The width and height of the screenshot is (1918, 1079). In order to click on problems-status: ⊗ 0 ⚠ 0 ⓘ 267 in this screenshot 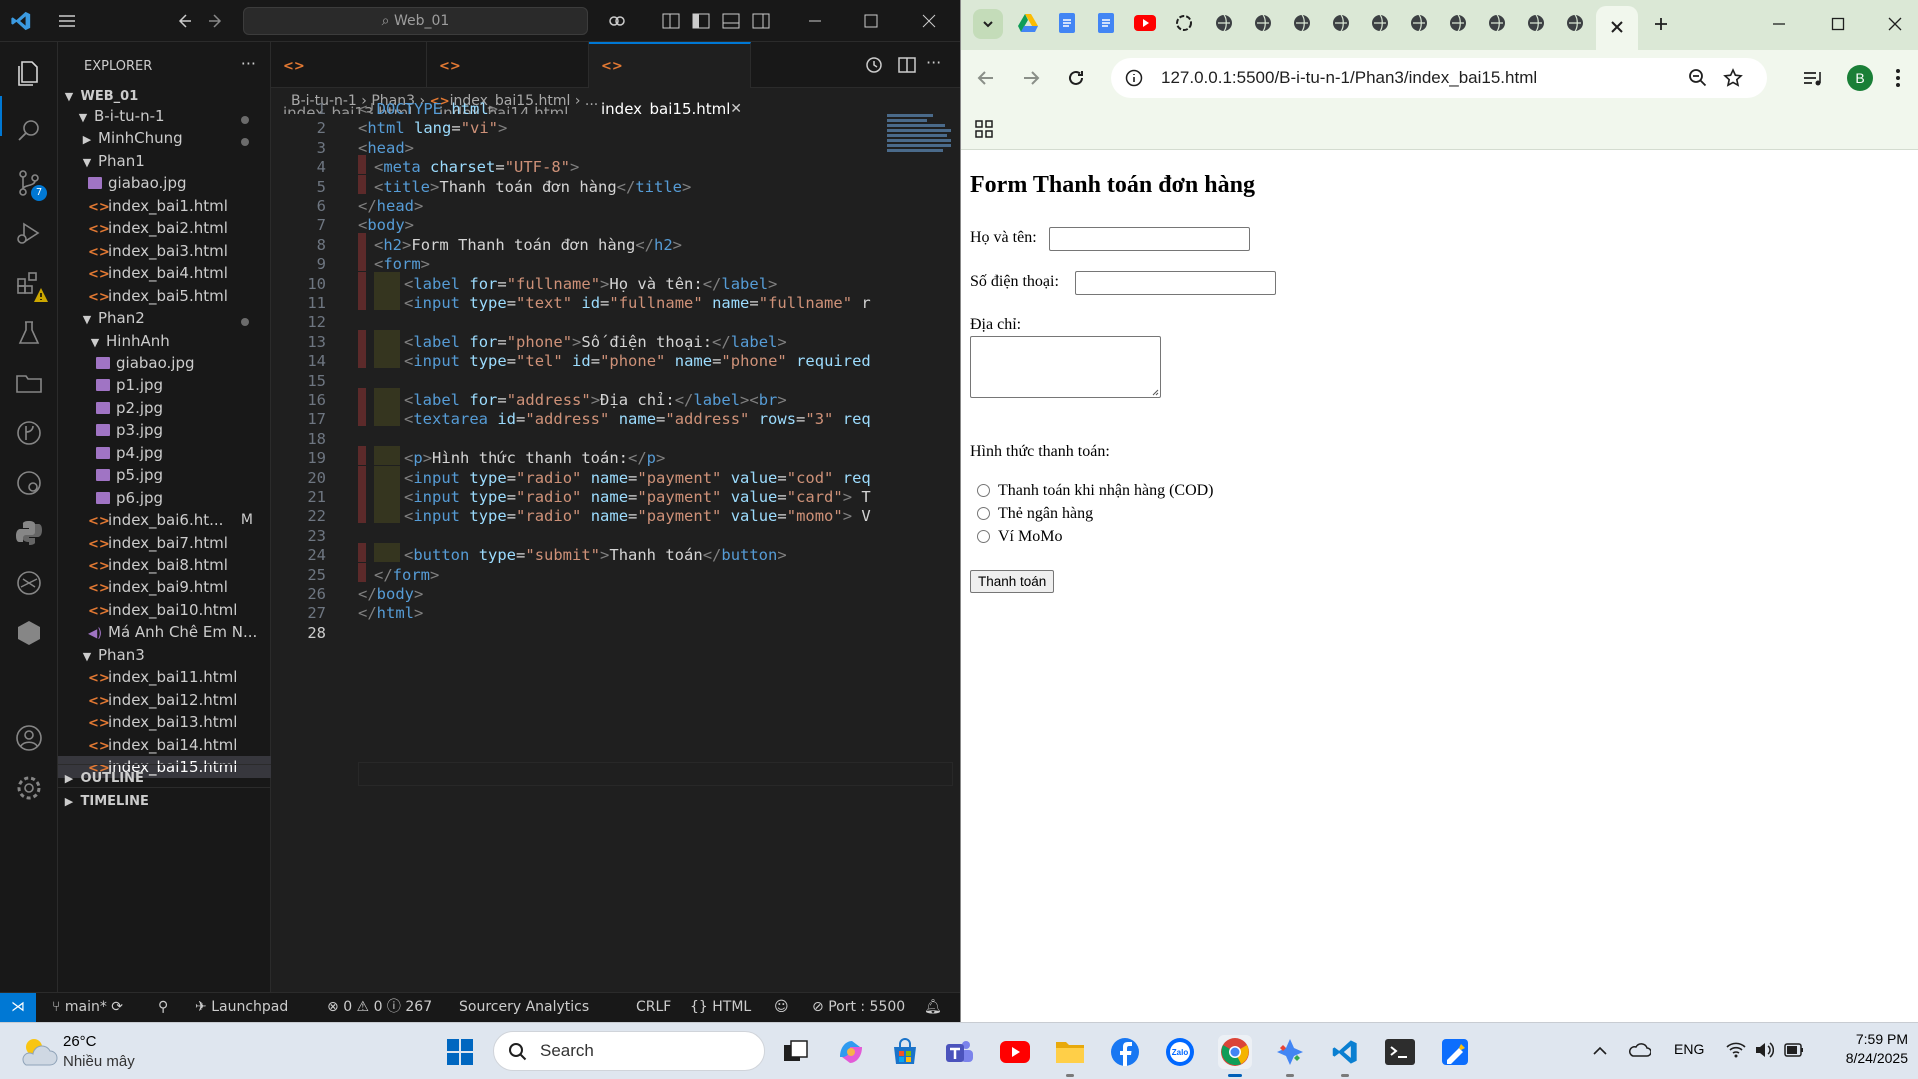, I will do `click(379, 1007)`.